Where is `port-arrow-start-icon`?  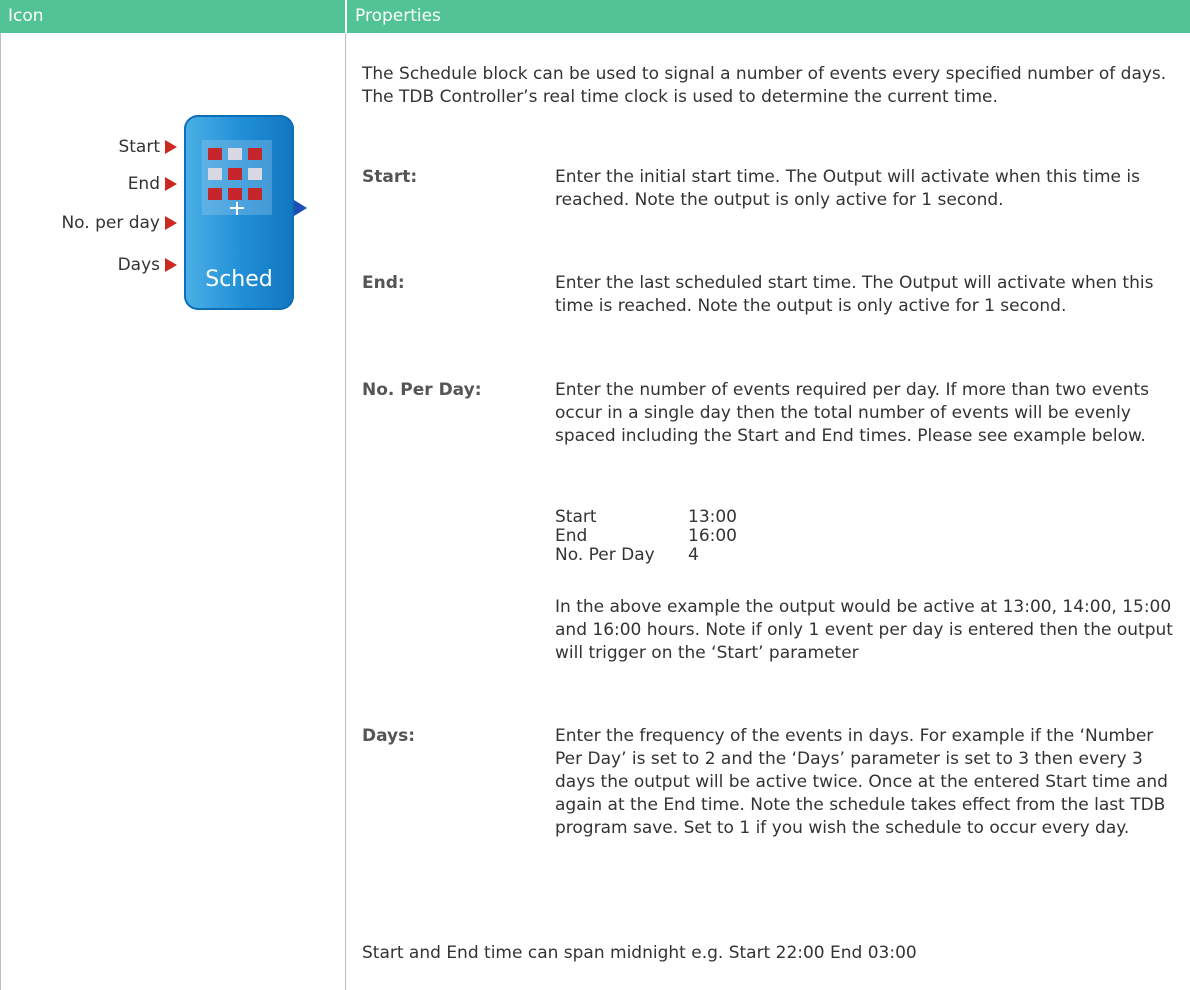 port-arrow-start-icon is located at coordinates (171, 147).